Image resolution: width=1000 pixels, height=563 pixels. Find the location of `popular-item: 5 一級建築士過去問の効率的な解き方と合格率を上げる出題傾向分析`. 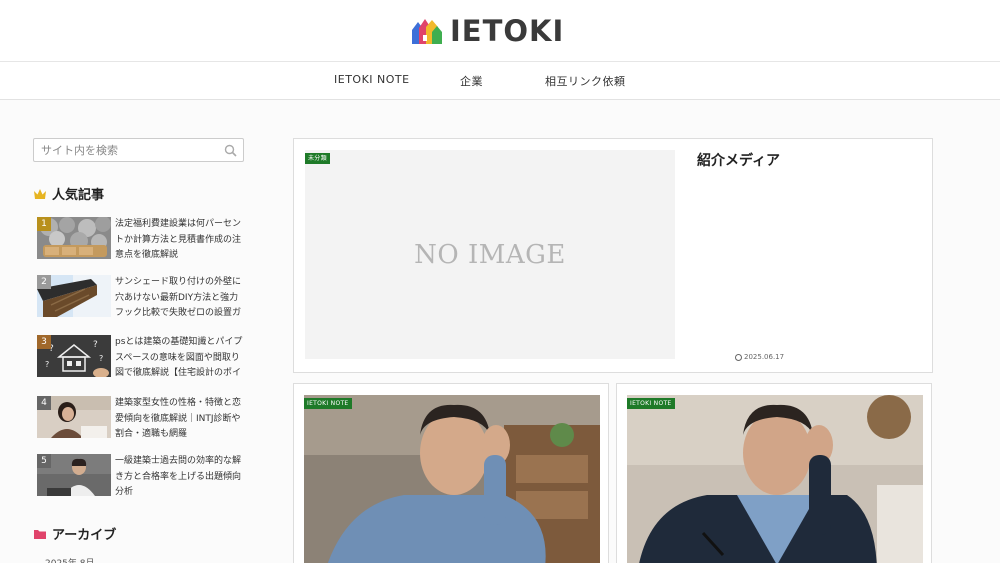

popular-item: 5 一級建築士過去問の効率的な解き方と合格率を上げる出題傾向分析 is located at coordinates (139, 477).